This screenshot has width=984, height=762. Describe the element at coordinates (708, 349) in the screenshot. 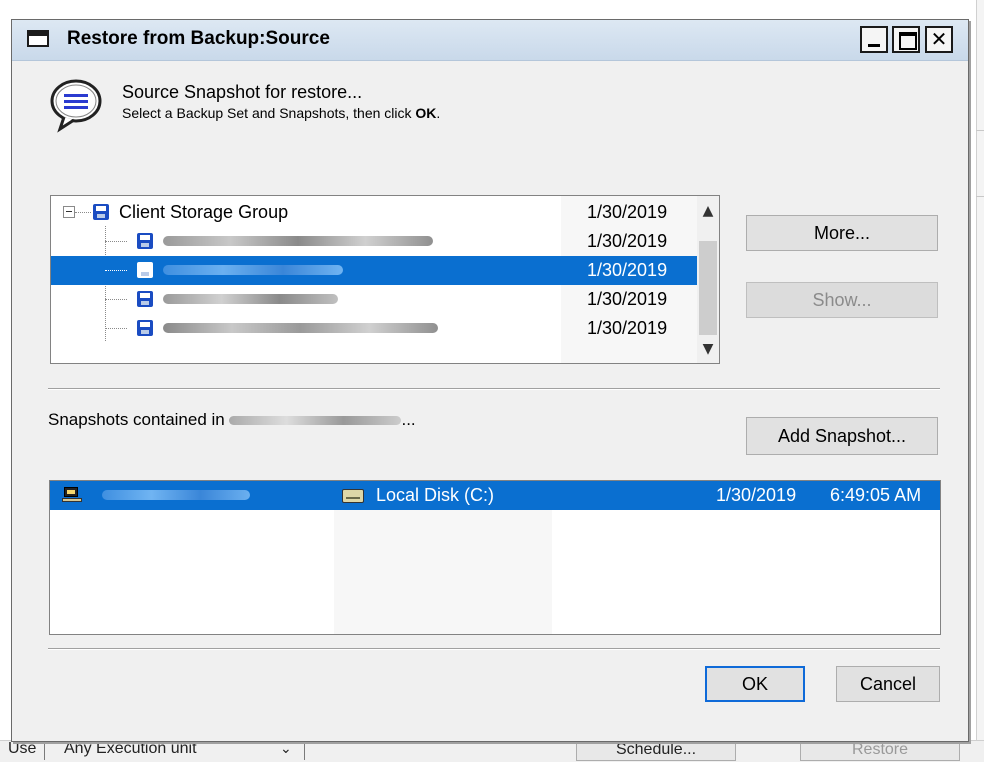

I see `scroll-down-arrow-icon: ▼` at that location.